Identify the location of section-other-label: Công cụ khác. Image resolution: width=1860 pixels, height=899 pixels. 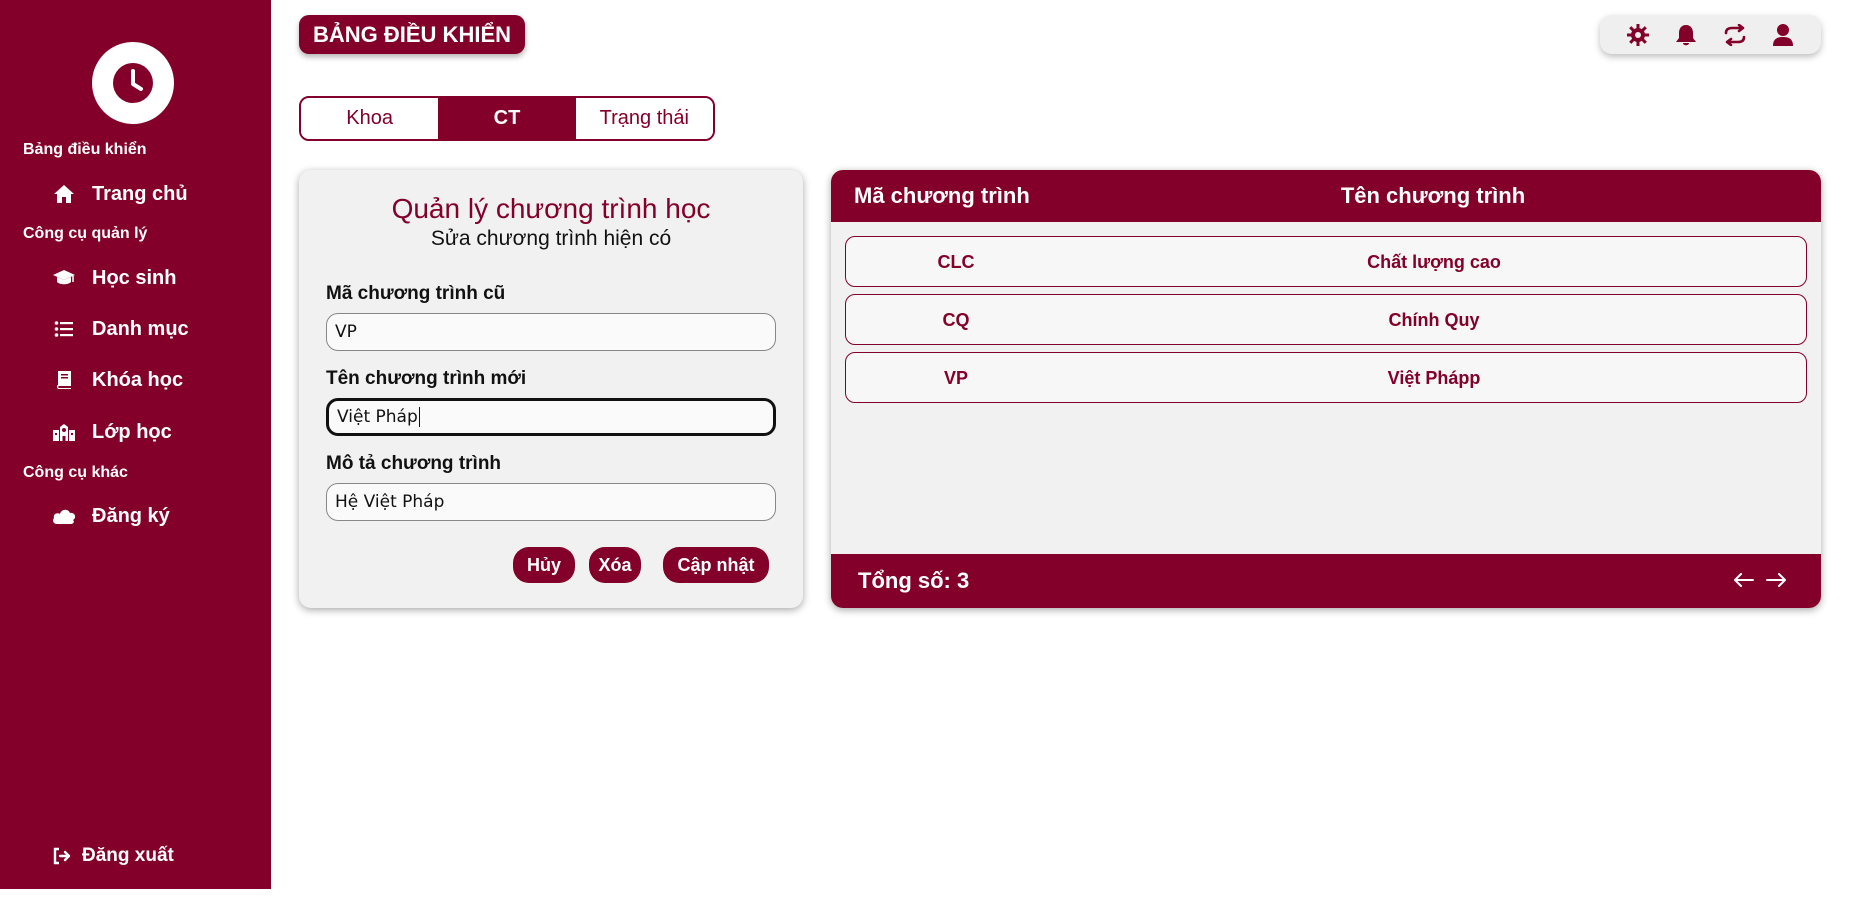
(75, 472).